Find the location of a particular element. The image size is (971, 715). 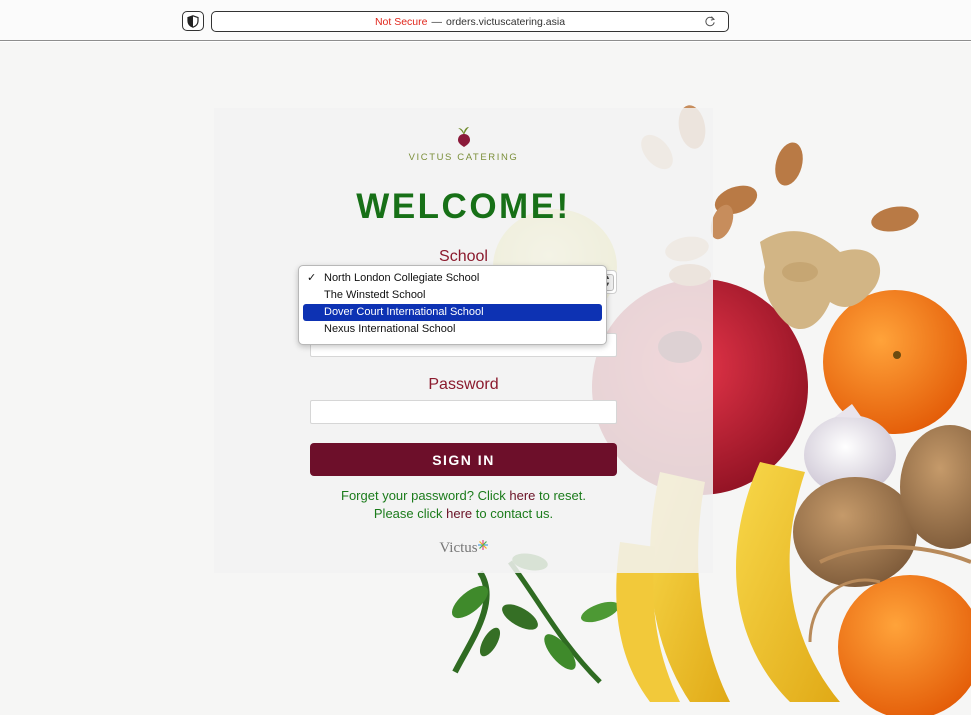

beetroot-icon is located at coordinates (463, 137).